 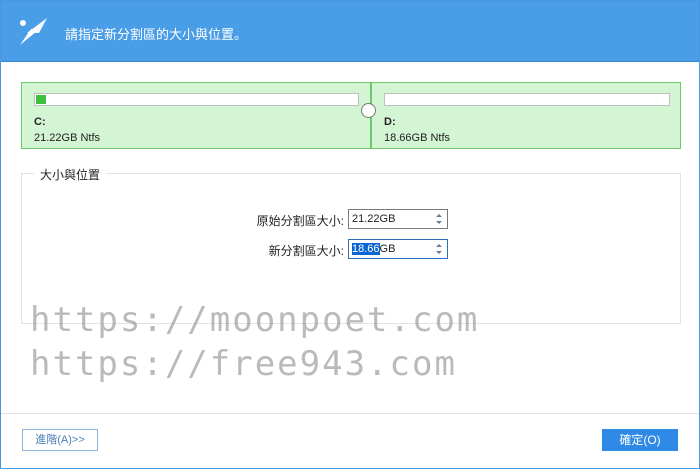 What do you see at coordinates (243, 364) in the screenshot?
I see `watermark-line-2: https://free943.com` at bounding box center [243, 364].